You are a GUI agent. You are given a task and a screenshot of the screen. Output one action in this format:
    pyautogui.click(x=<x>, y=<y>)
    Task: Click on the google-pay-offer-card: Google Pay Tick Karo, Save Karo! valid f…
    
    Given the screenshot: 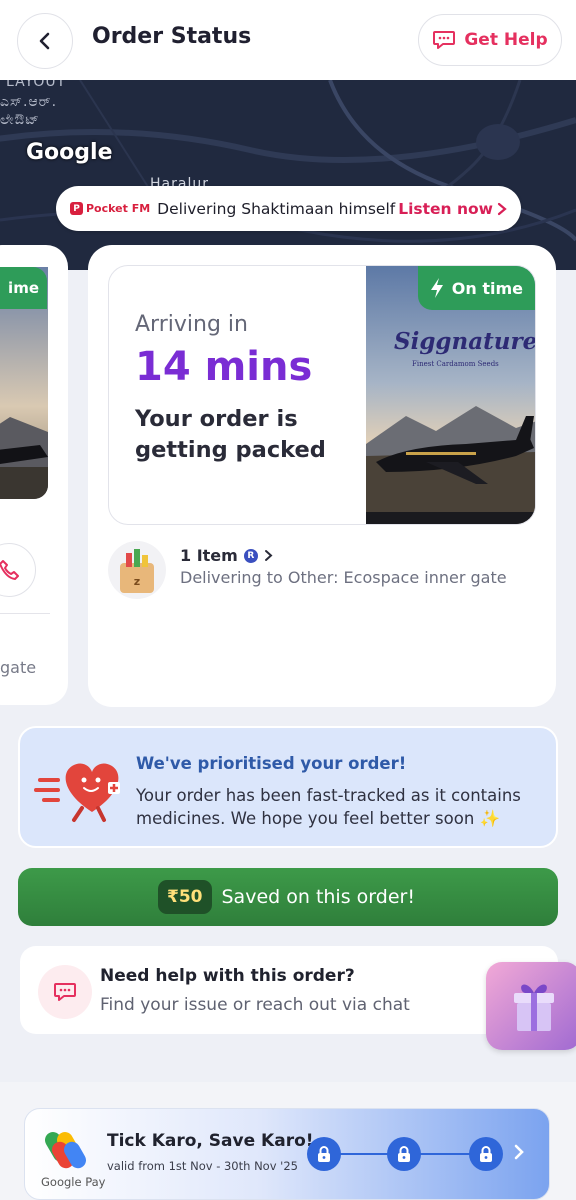 What is the action you would take?
    pyautogui.click(x=287, y=1154)
    